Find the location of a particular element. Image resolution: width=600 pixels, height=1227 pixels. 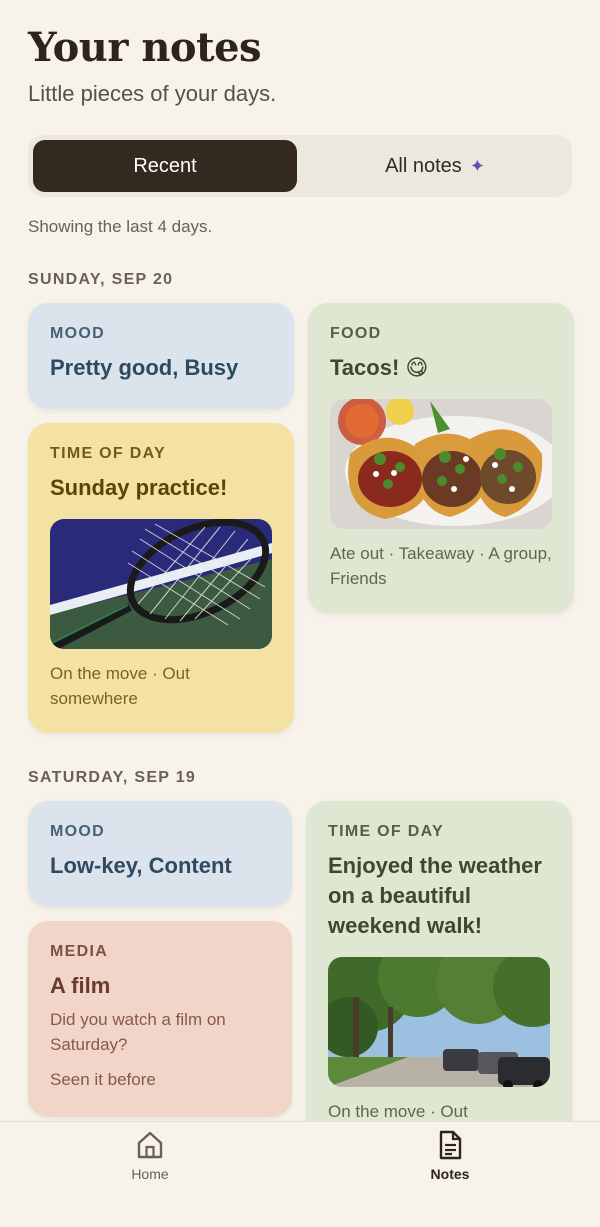

page-subtitle: Little pieces of your days. is located at coordinates (152, 93).